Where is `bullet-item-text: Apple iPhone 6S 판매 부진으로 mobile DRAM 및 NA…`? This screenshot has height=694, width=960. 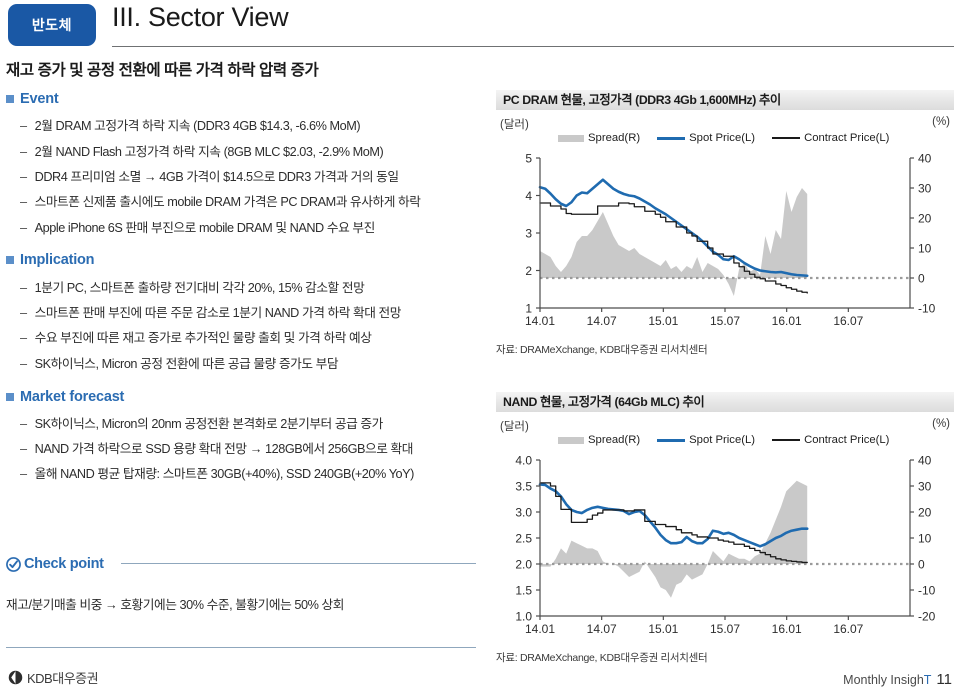 bullet-item-text: Apple iPhone 6S 판매 부진으로 mobile DRAM 및 NA… is located at coordinates (205, 227).